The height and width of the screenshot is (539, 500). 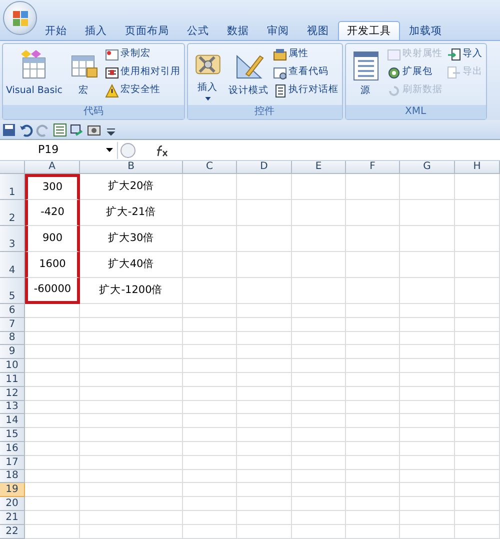 What do you see at coordinates (12, 421) in the screenshot?
I see `row-header: 14` at bounding box center [12, 421].